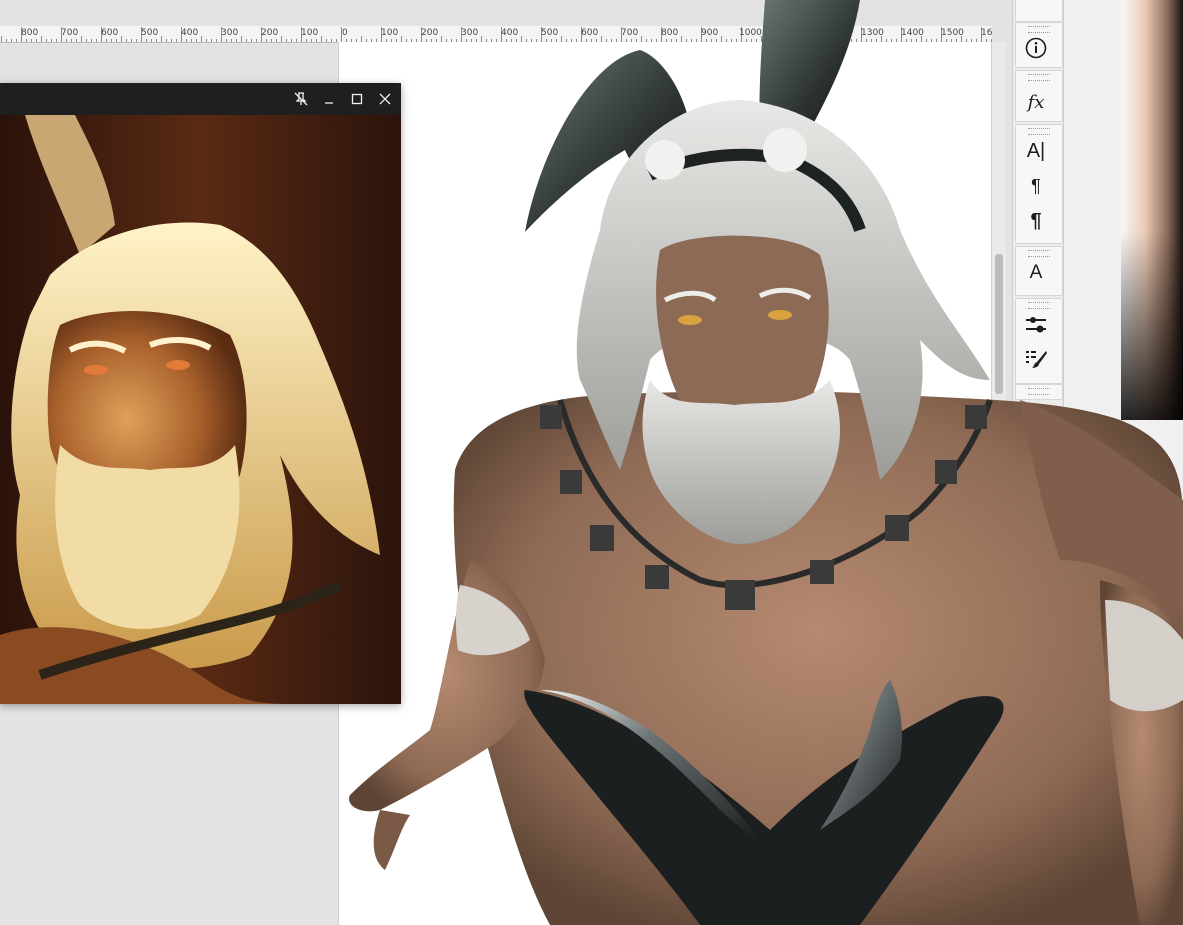 The height and width of the screenshot is (925, 1183). I want to click on ruler-label: 100, so click(310, 33).